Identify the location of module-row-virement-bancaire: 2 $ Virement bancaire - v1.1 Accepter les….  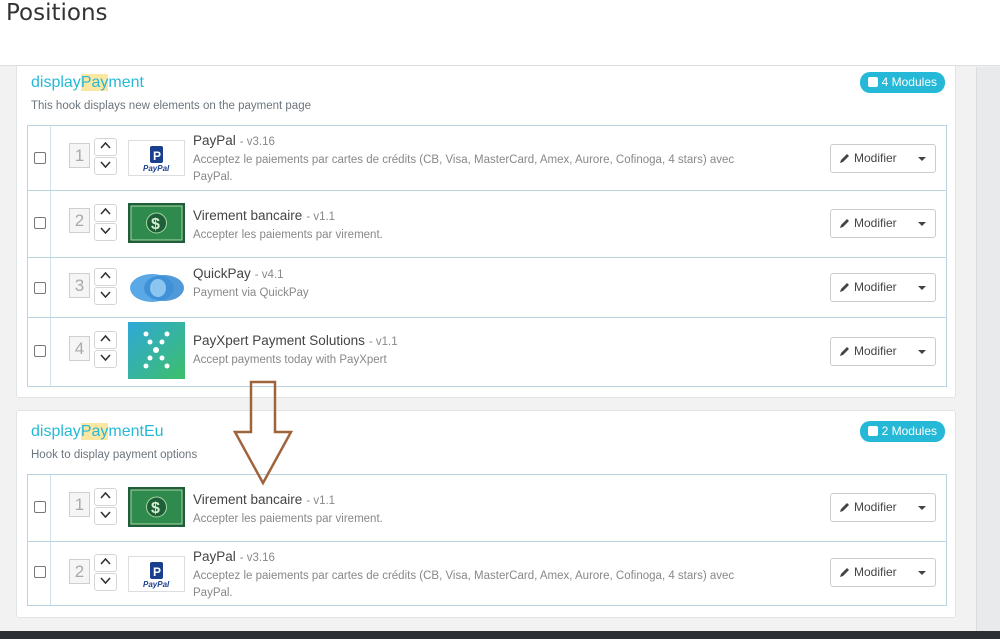
(487, 224).